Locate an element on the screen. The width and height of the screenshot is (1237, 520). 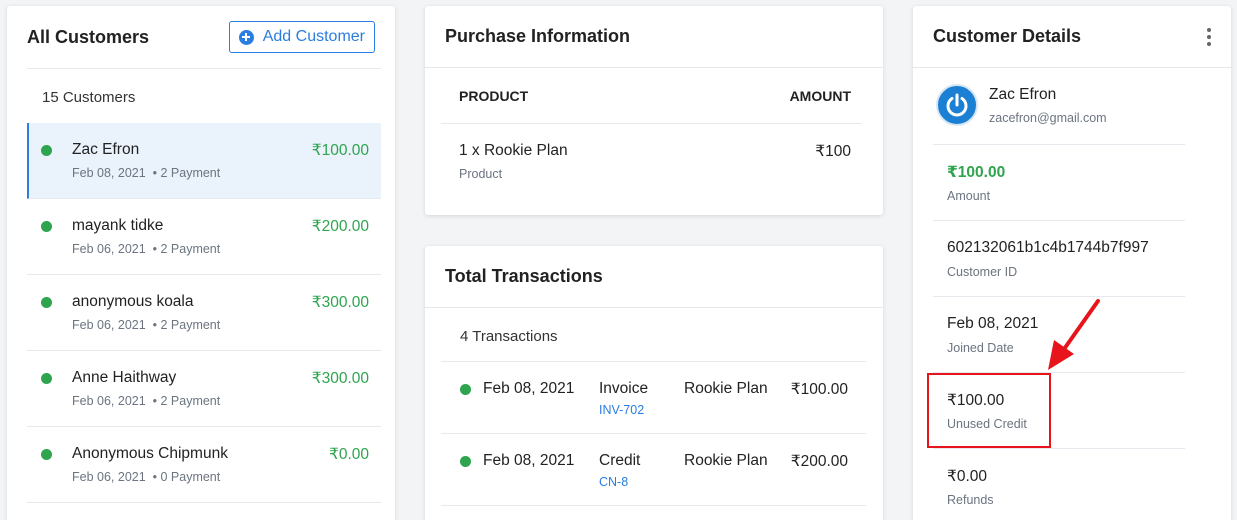
detail-refunds: ₹0.00 Refunds is located at coordinates (1059, 484).